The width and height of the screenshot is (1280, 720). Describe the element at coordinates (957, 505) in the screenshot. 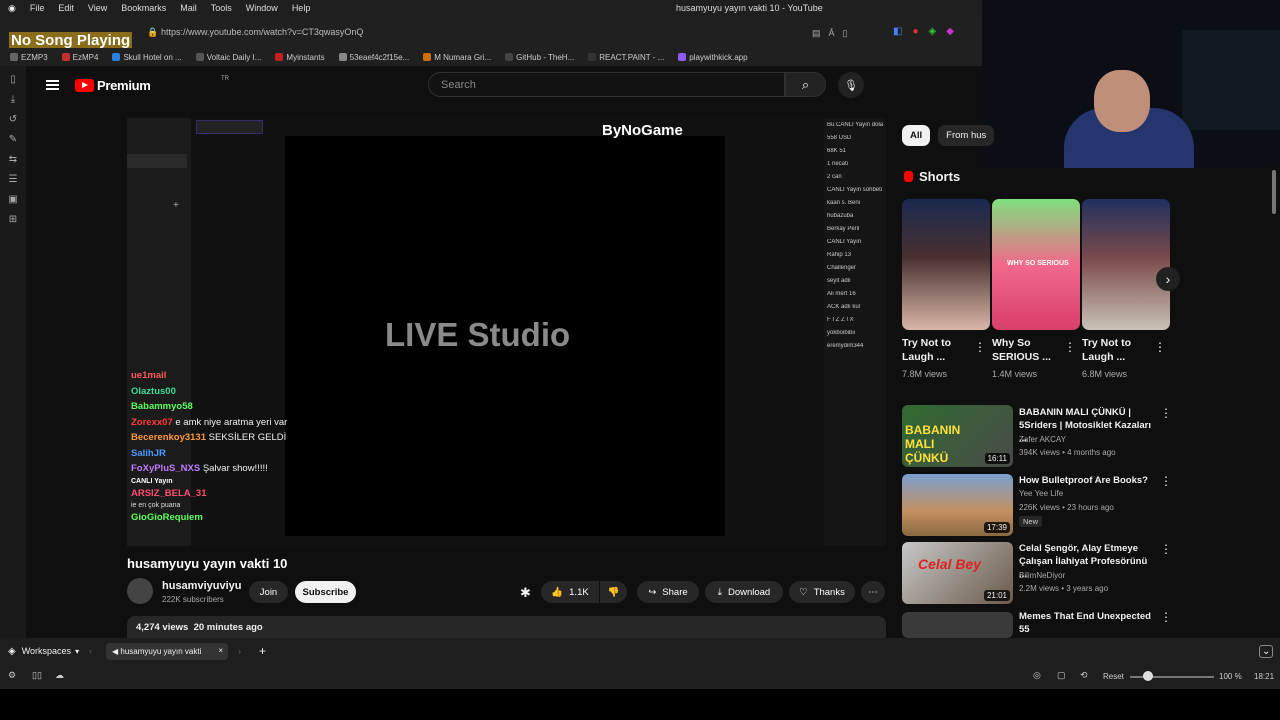

I see `video-thumbnail: 17:39` at that location.